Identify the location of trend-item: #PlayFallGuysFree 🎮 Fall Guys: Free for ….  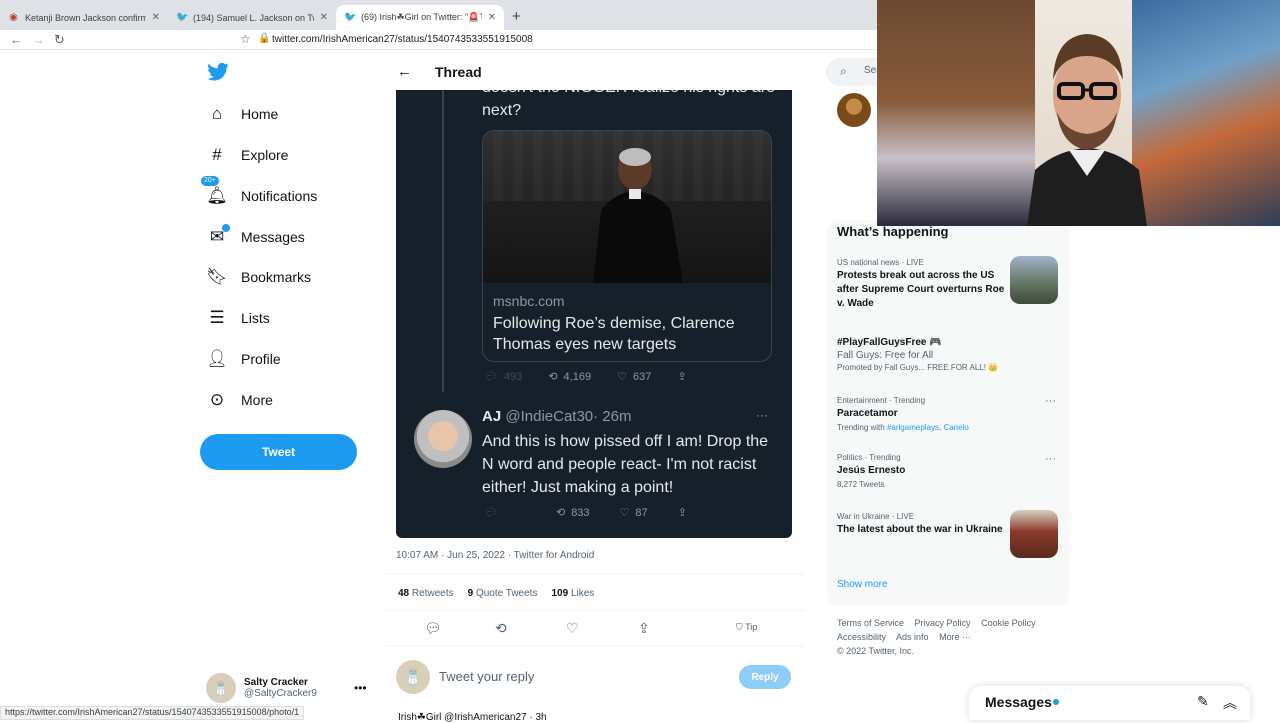
(923, 353).